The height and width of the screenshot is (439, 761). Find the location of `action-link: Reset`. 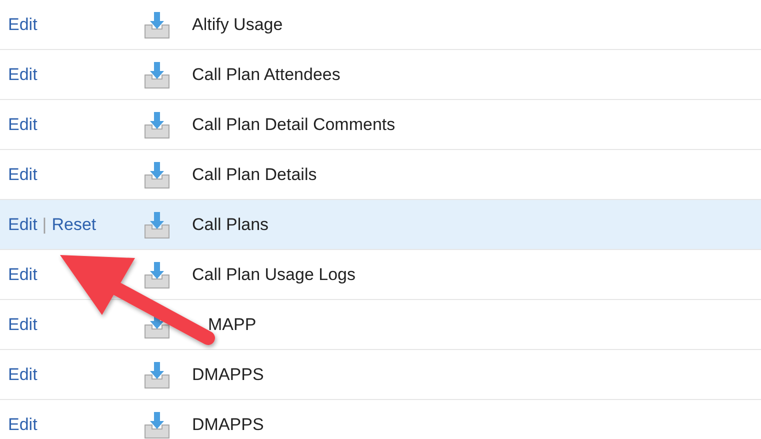

action-link: Reset is located at coordinates (74, 225).